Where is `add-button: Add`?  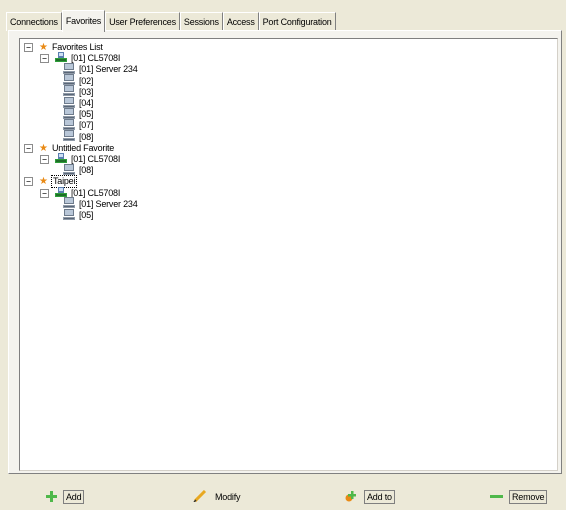 add-button: Add is located at coordinates (65, 497).